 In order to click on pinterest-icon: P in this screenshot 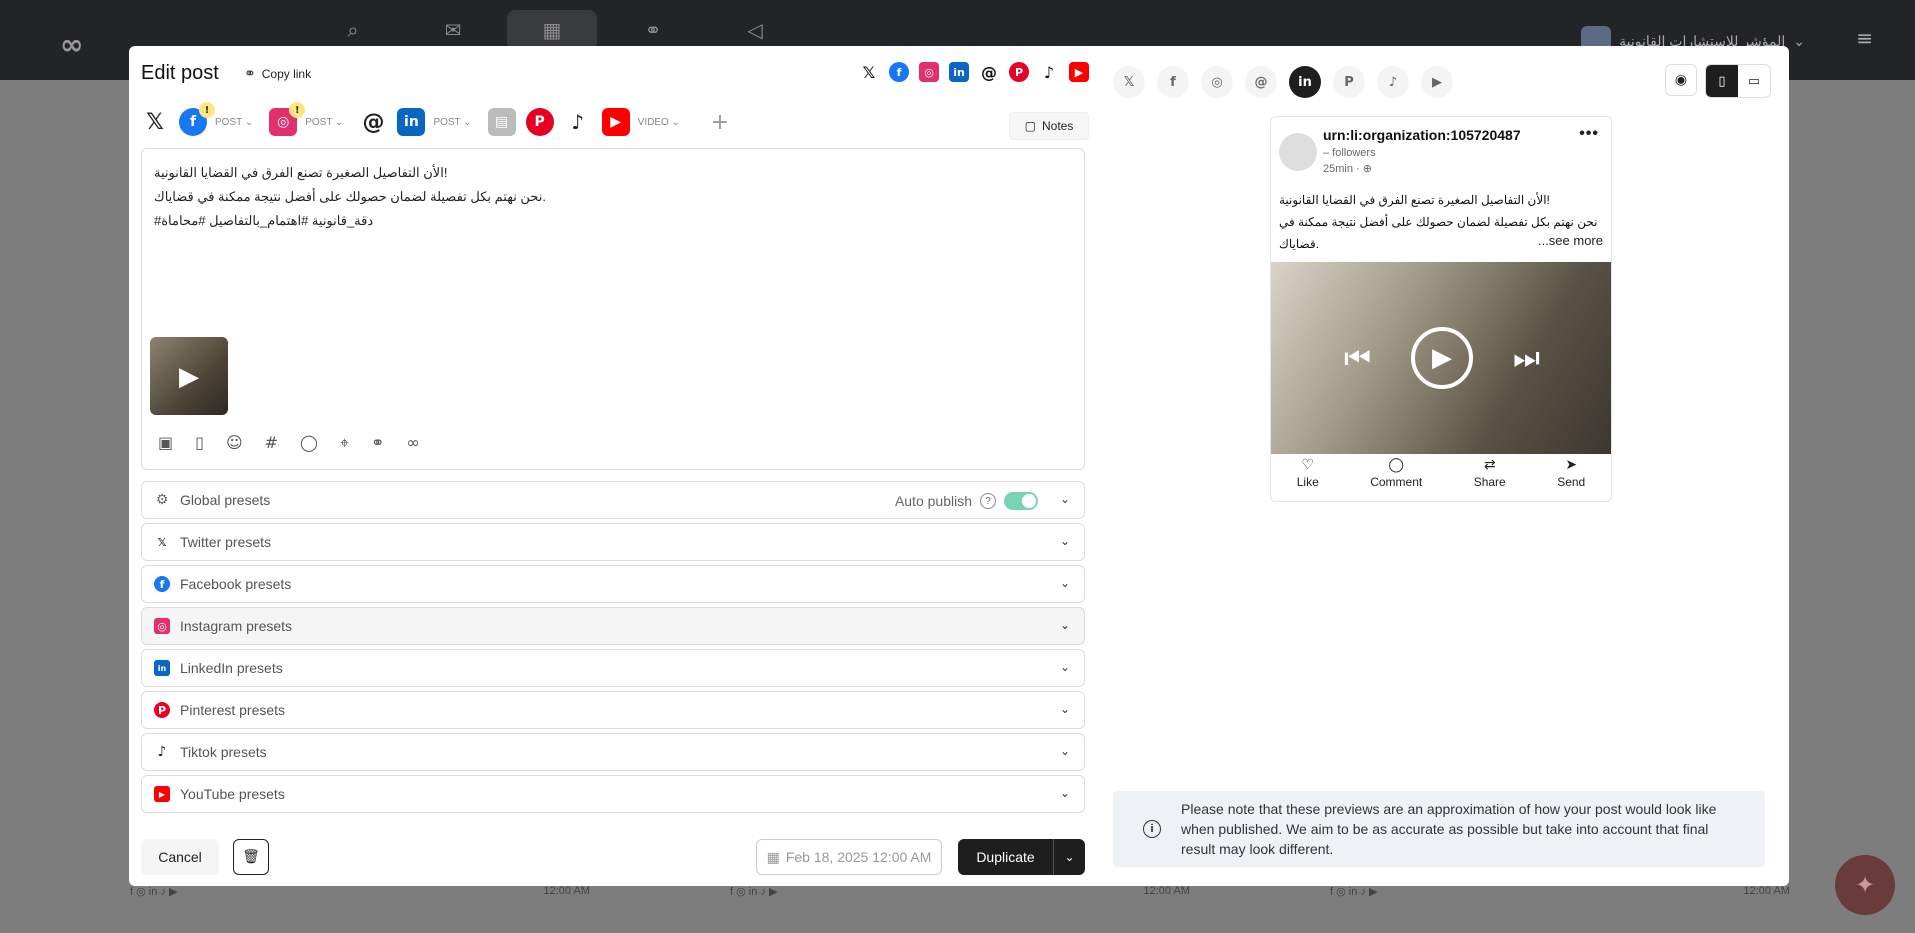, I will do `click(539, 122)`.